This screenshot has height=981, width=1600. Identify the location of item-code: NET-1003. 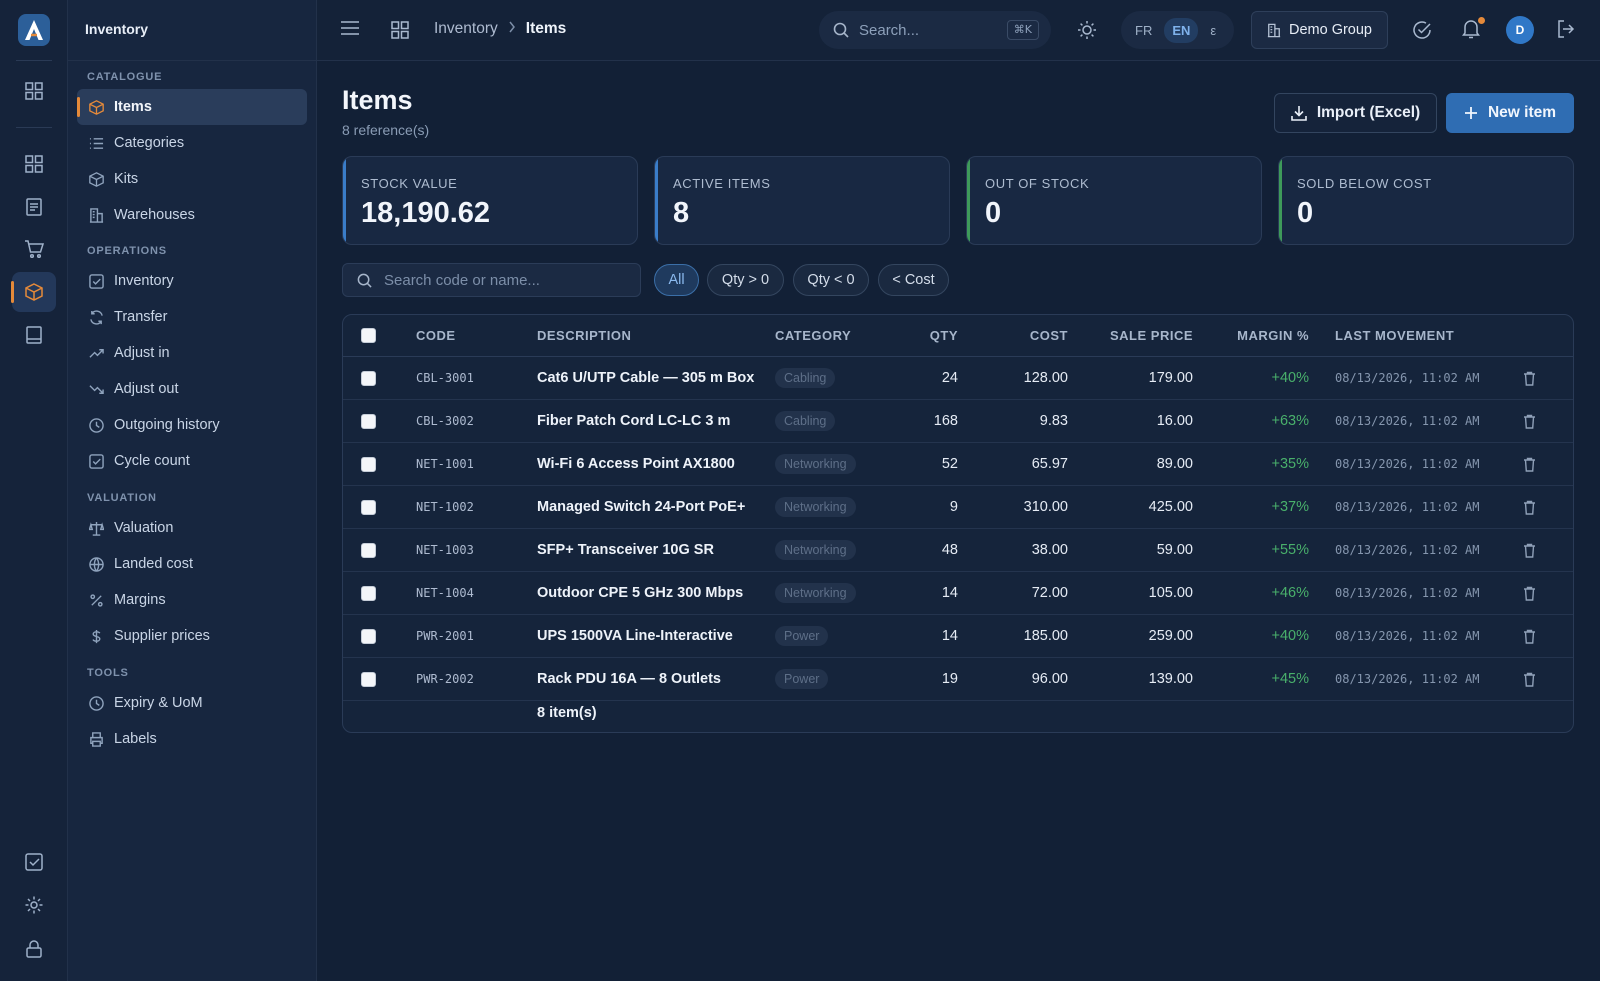
(445, 550).